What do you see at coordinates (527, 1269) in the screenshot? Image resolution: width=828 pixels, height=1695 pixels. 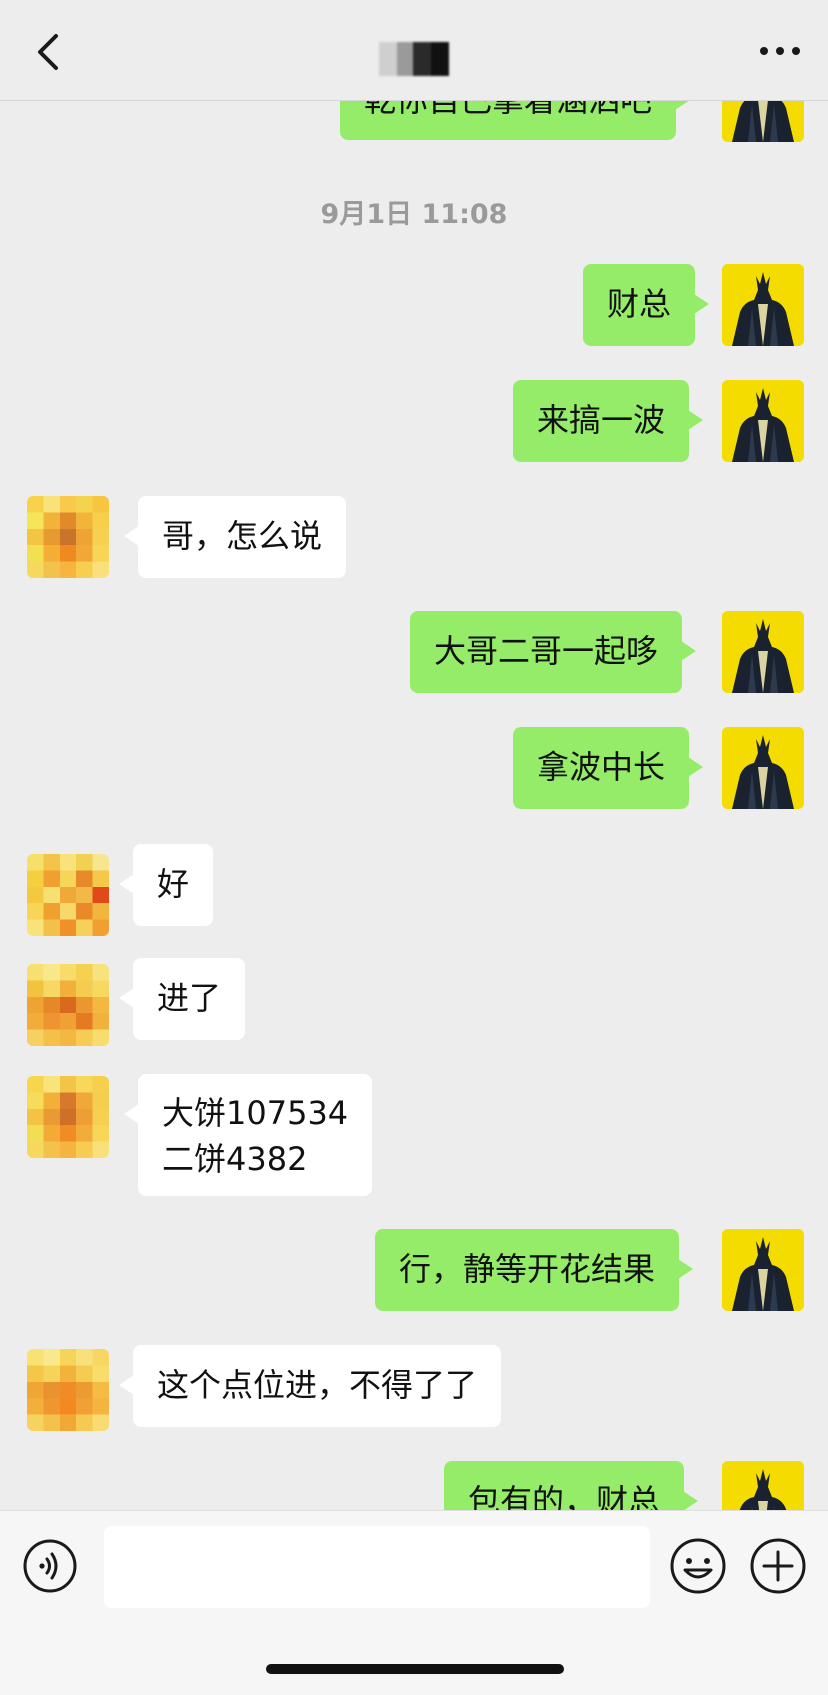 I see `message-text: 行，静等开花结果` at bounding box center [527, 1269].